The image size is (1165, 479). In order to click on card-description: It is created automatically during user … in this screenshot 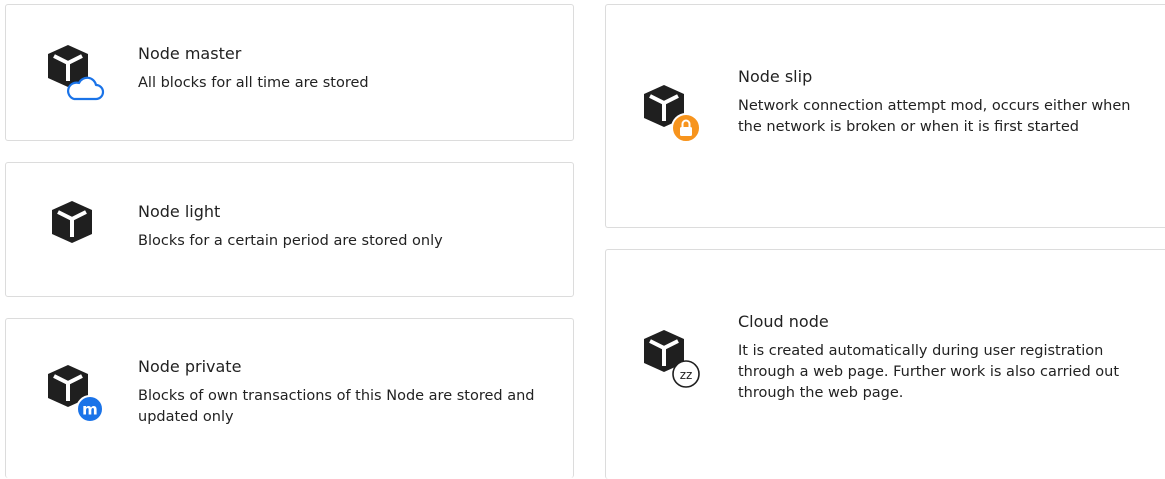, I will do `click(929, 372)`.